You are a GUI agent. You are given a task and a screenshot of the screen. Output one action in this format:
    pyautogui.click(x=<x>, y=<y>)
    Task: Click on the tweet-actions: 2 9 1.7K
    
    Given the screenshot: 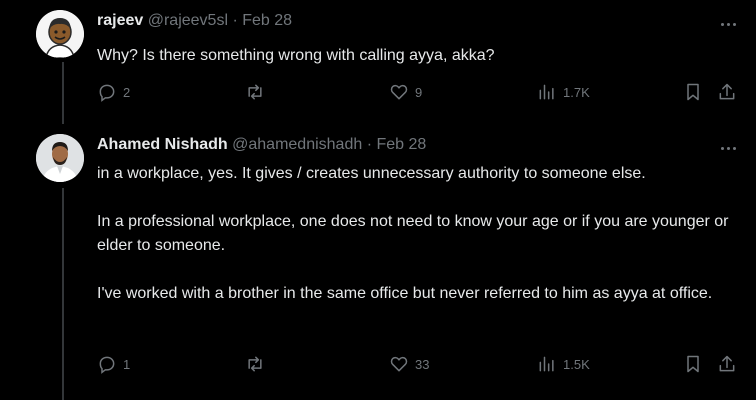 What is the action you would take?
    pyautogui.click(x=417, y=92)
    